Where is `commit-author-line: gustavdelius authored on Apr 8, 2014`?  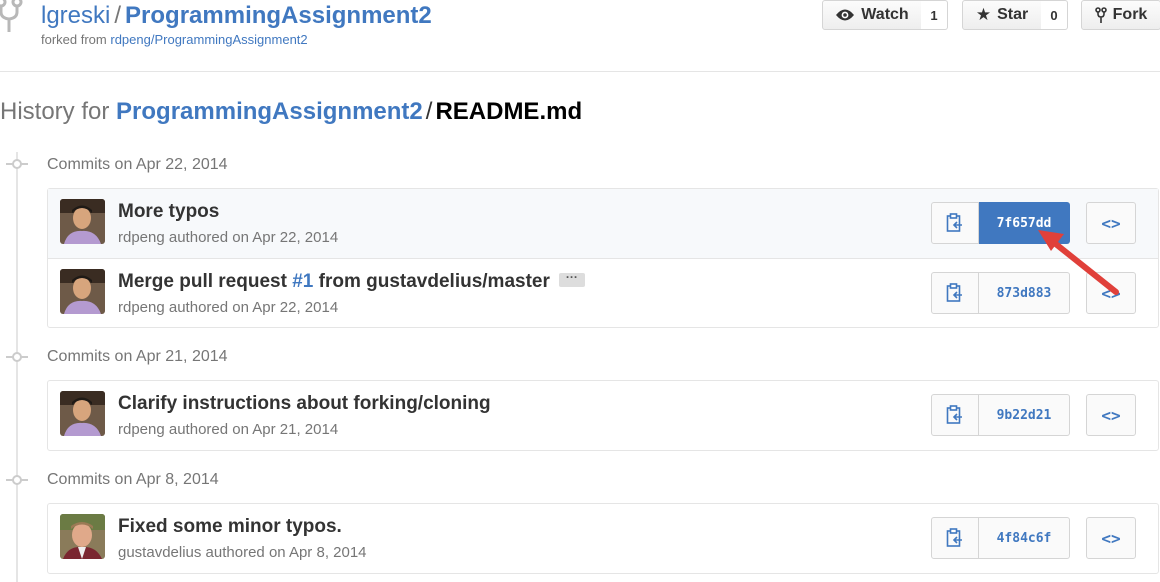 commit-author-line: gustavdelius authored on Apr 8, 2014 is located at coordinates (242, 552).